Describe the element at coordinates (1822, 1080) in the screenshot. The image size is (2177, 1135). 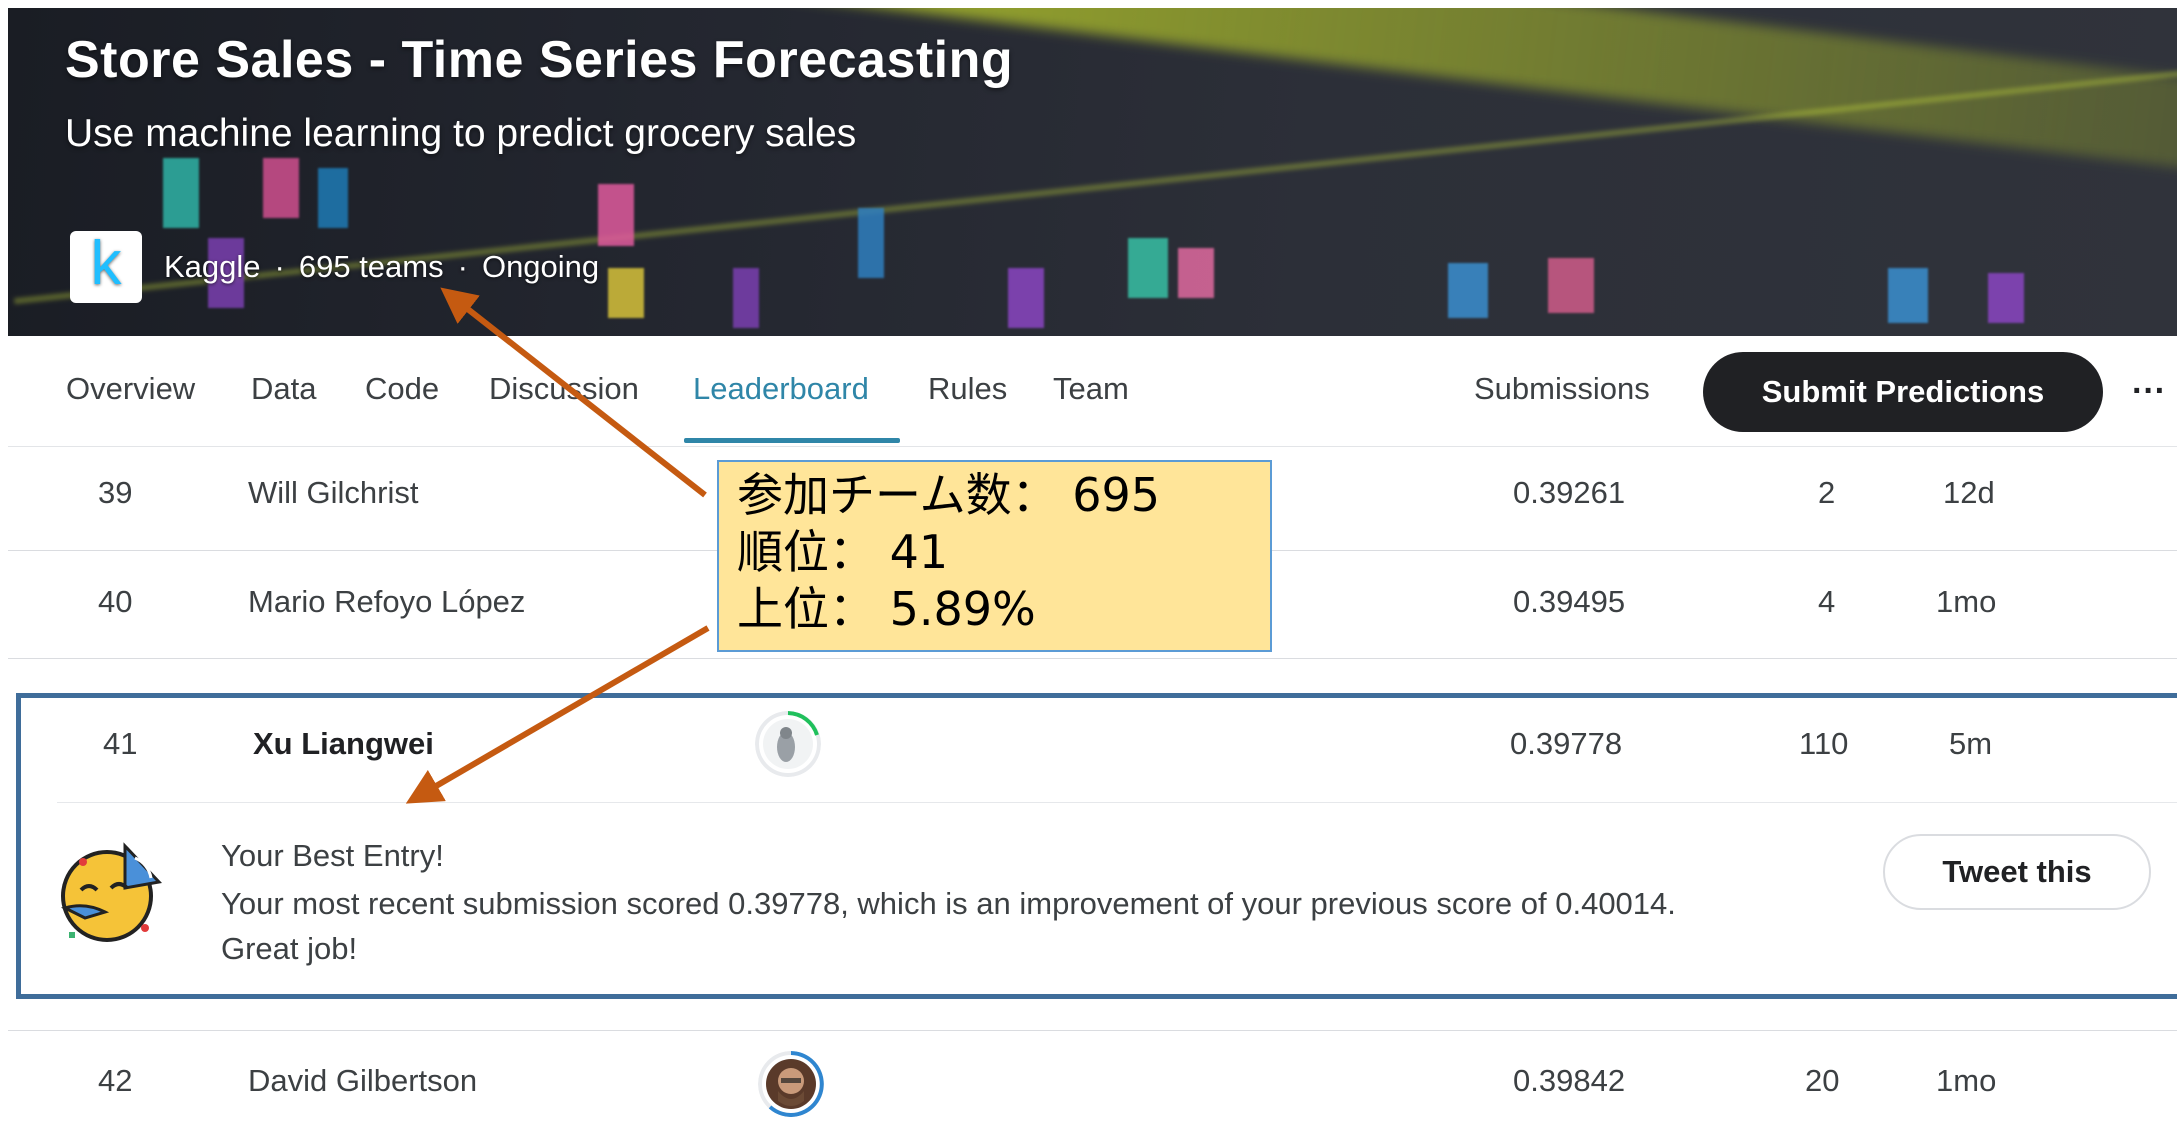
I see `row-entries: 20` at that location.